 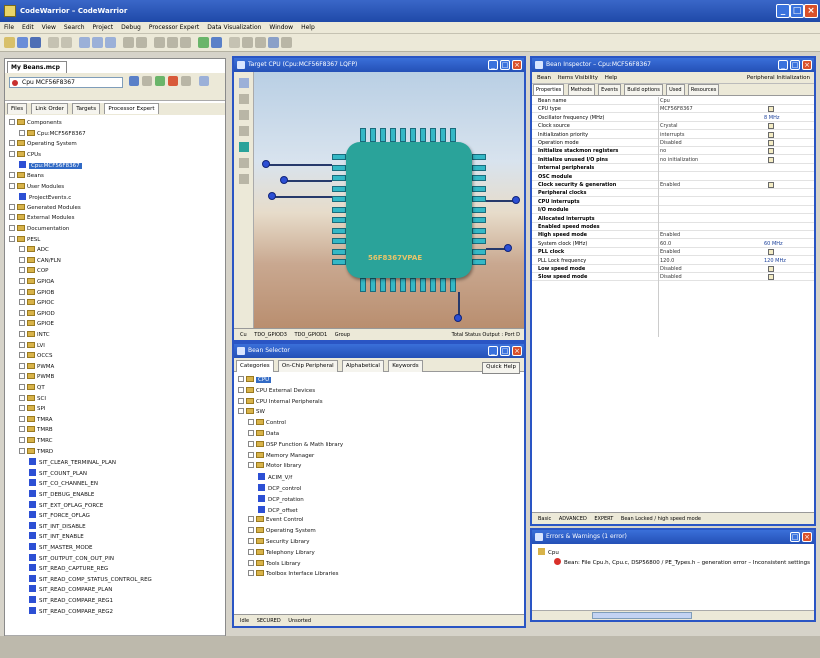 I want to click on bean-inspector-icon, so click(x=260, y=42).